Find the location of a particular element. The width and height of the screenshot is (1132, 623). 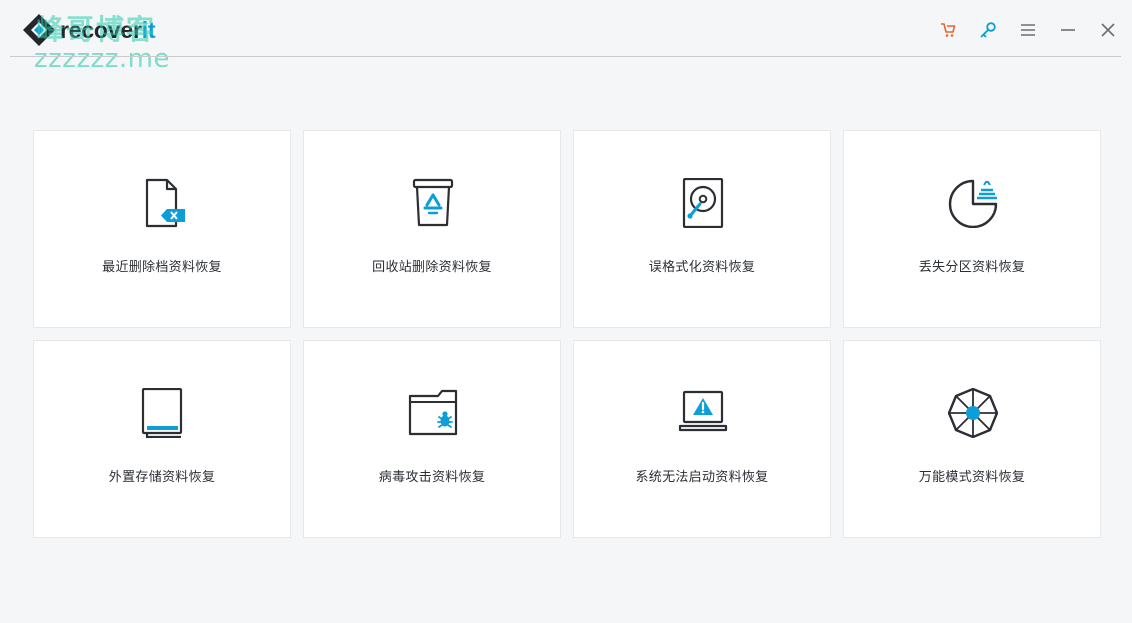

menu-icon is located at coordinates (1028, 30).